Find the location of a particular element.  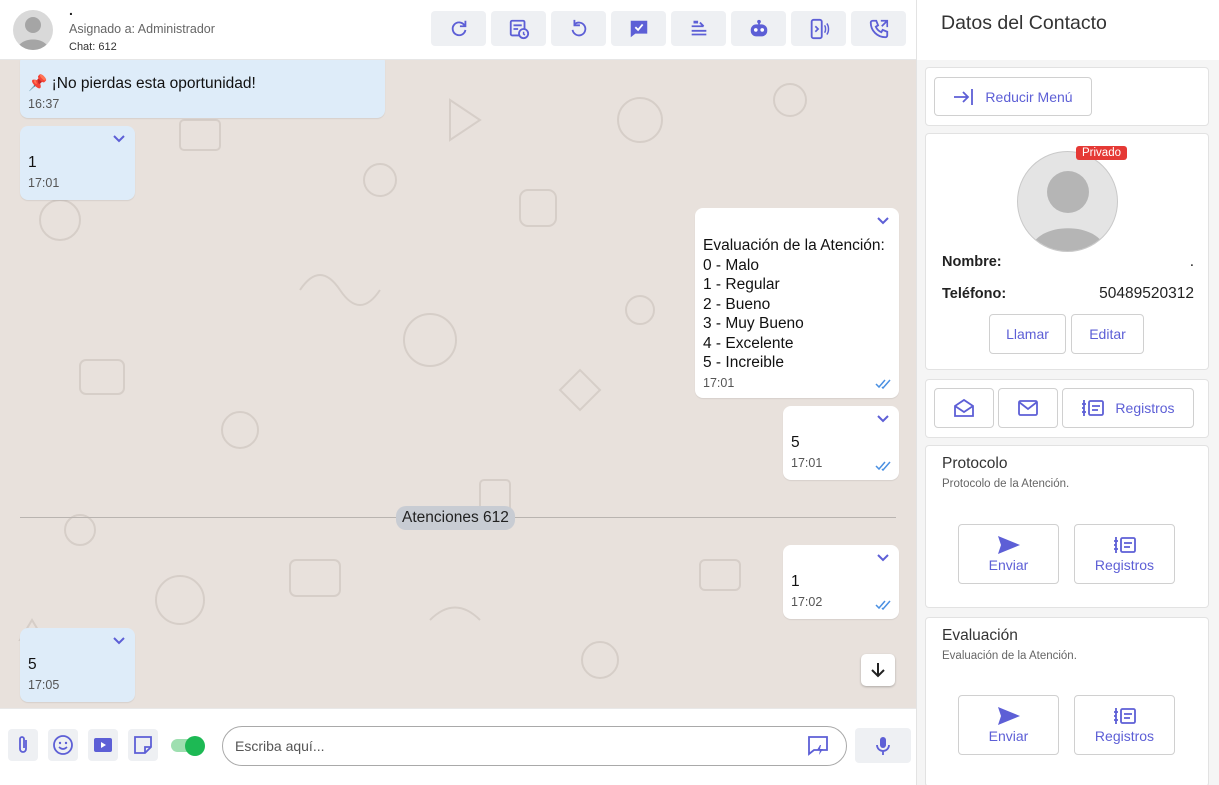

reduce-menu-button: Reducir Menú is located at coordinates (1013, 96).